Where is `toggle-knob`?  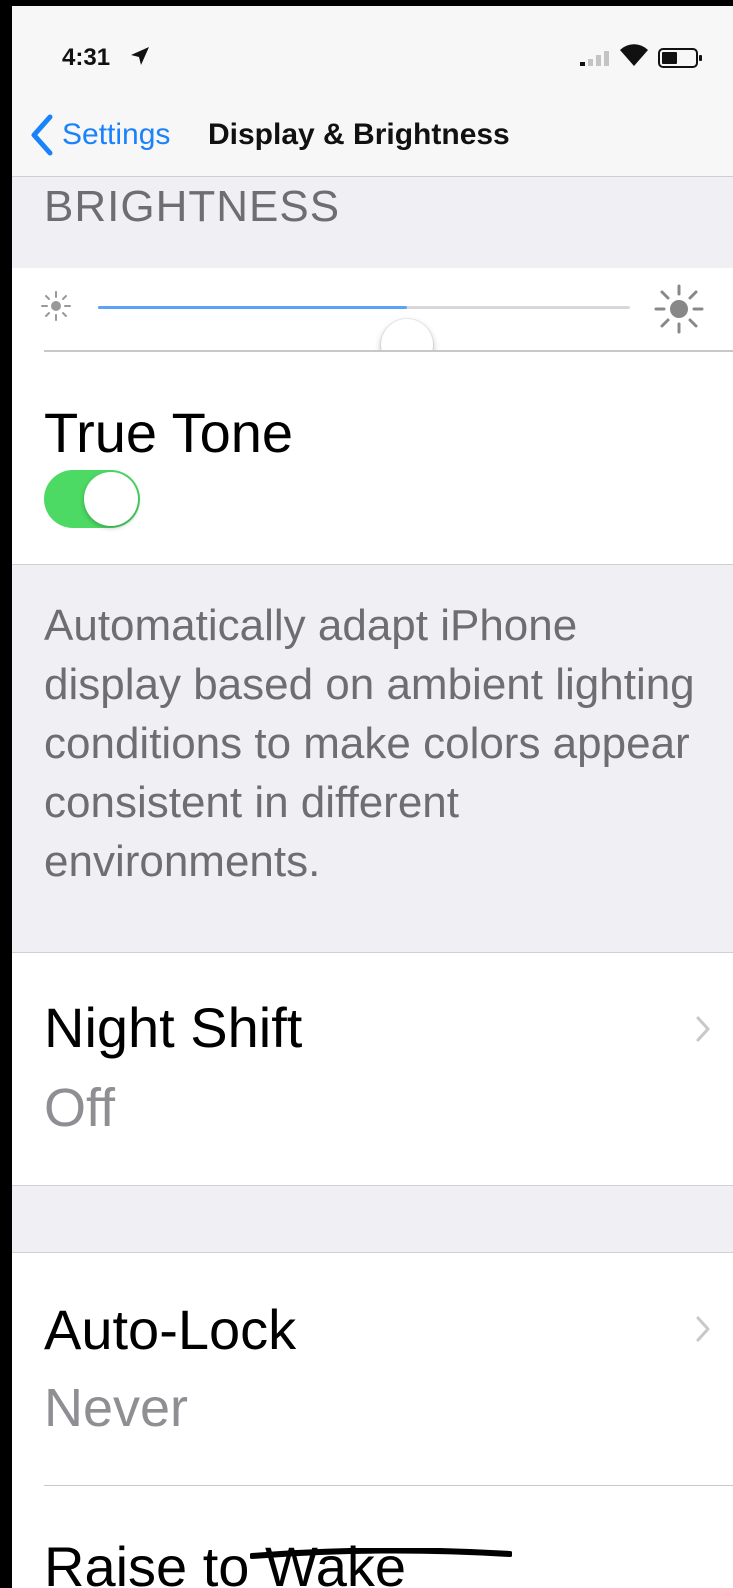
toggle-knob is located at coordinates (111, 499).